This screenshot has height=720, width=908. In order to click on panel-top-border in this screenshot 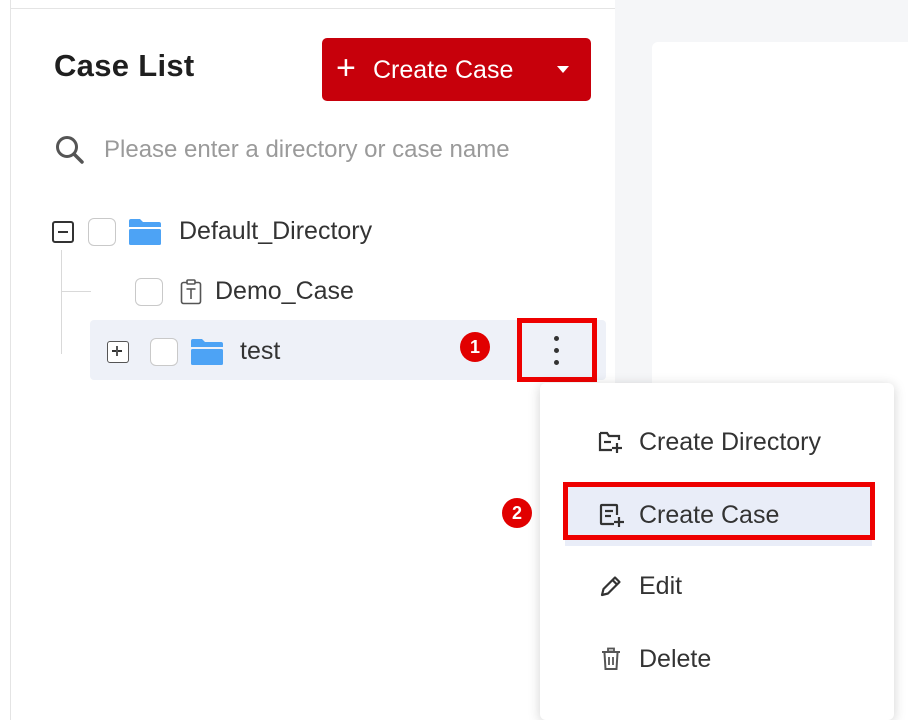, I will do `click(312, 8)`.